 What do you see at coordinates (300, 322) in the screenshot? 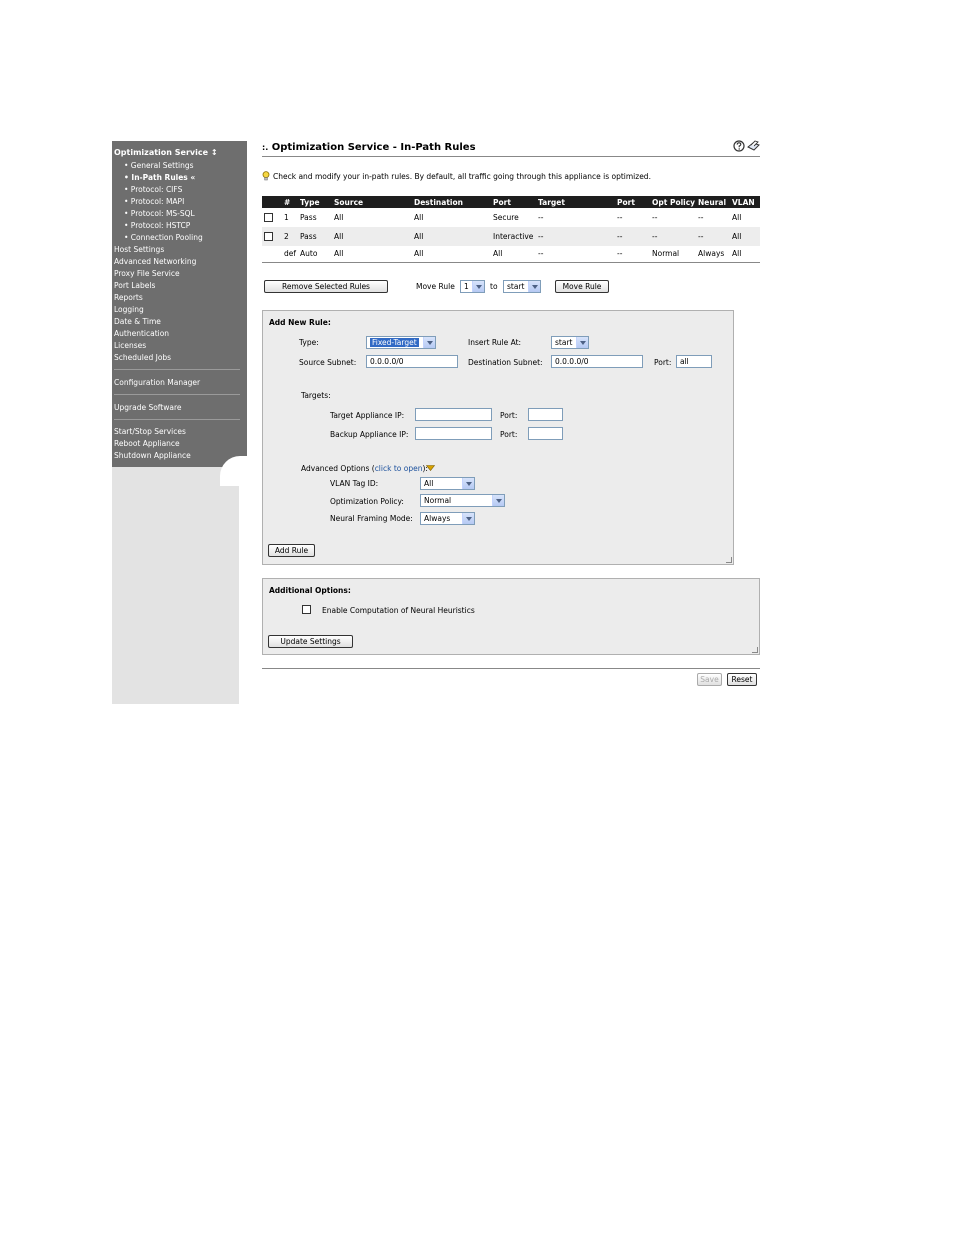
I see `add-rule-heading: Add New Rule:` at bounding box center [300, 322].